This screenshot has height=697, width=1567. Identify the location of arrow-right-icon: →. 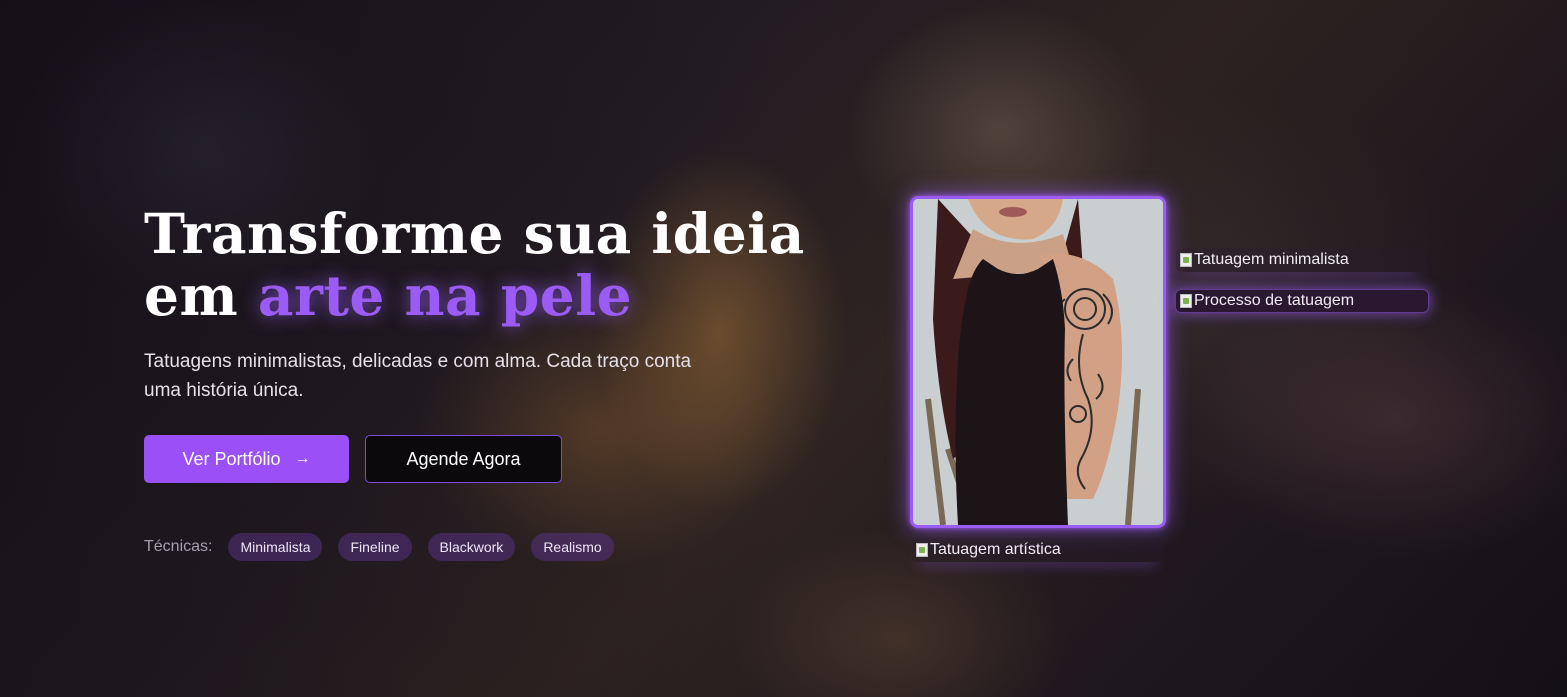
(302, 458).